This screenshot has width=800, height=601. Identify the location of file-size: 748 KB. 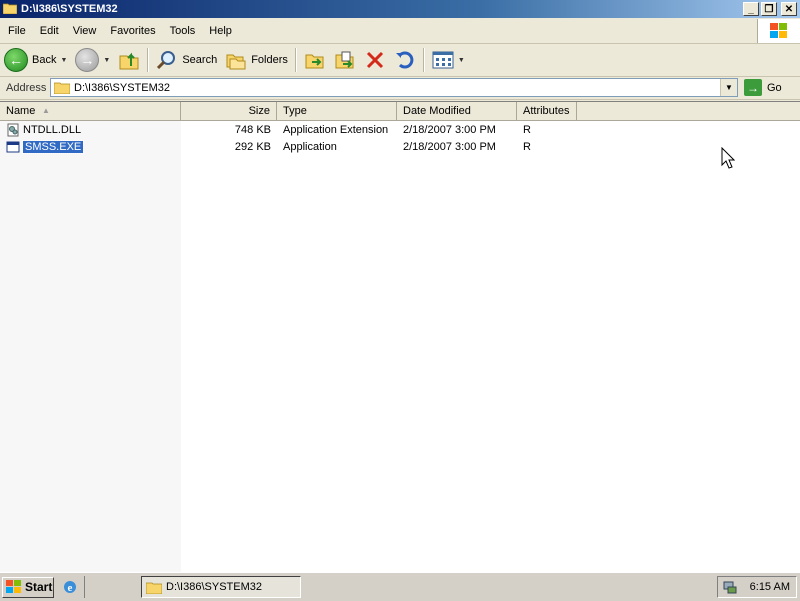
(252, 129).